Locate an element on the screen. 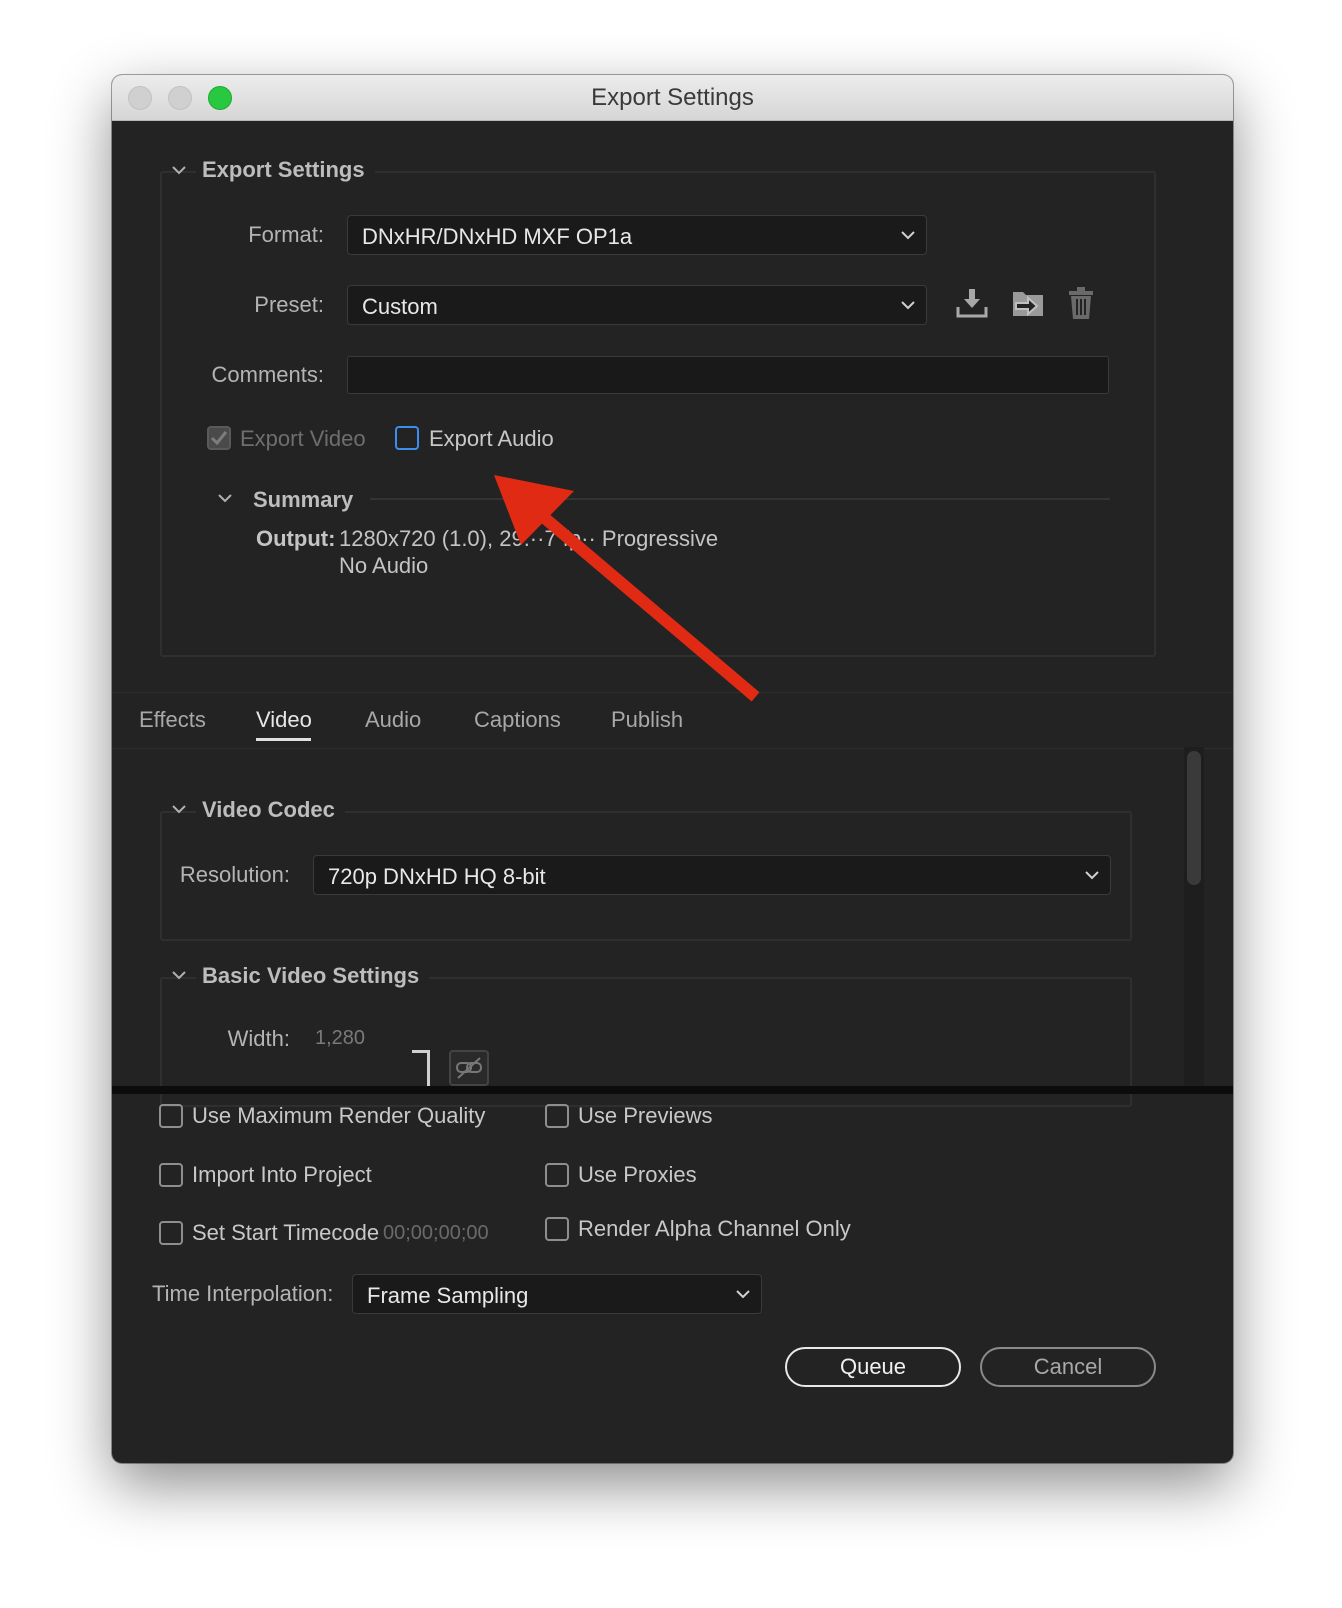 This screenshot has width=1342, height=1608. resolution-value: 720p DNxHD HQ 8-bit is located at coordinates (437, 876).